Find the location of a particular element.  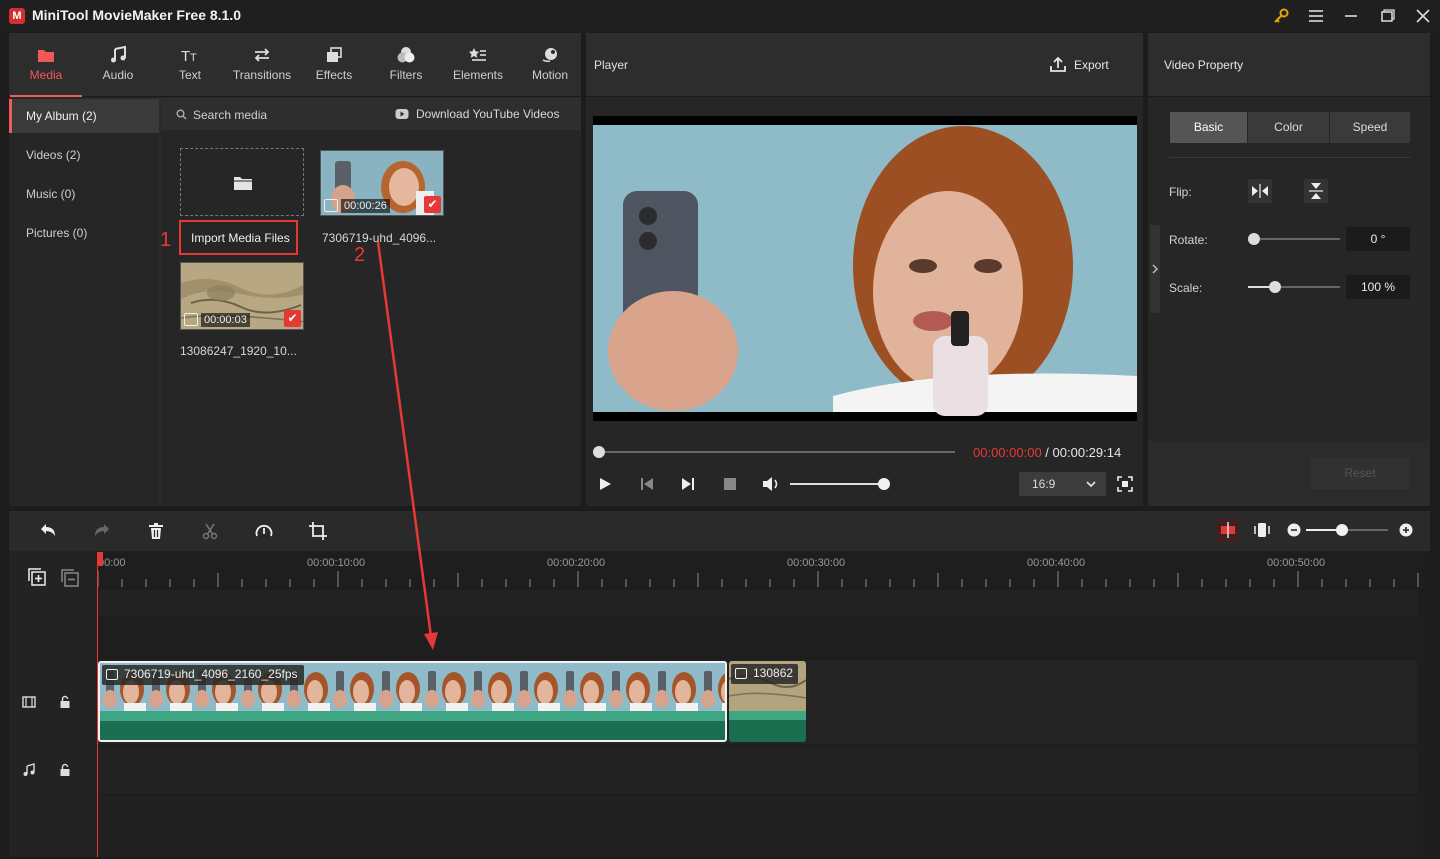

scale-slider-track is located at coordinates (1307, 287).